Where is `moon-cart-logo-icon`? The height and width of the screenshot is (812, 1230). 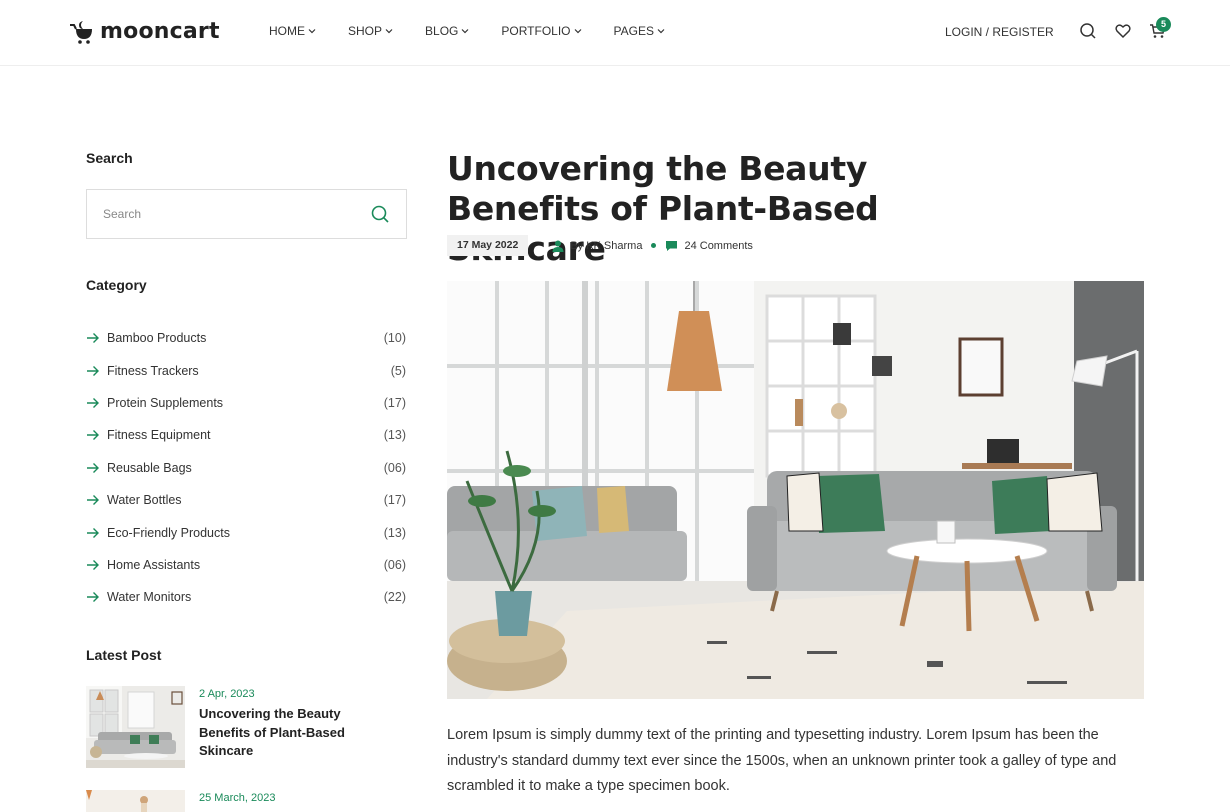
moon-cart-logo-icon is located at coordinates (81, 32).